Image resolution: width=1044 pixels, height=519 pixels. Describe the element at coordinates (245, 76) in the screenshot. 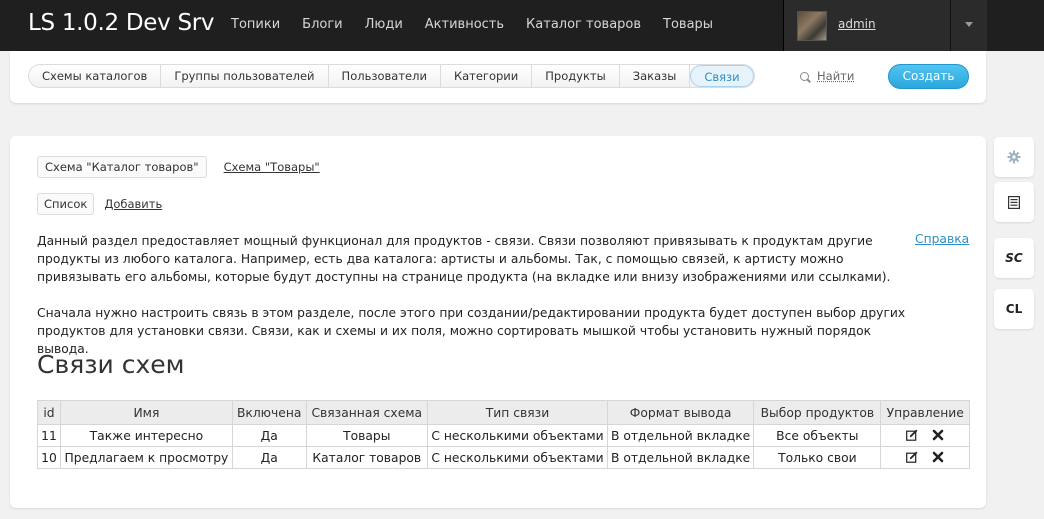

I see `tab-user-groups: Группы пользователей` at that location.